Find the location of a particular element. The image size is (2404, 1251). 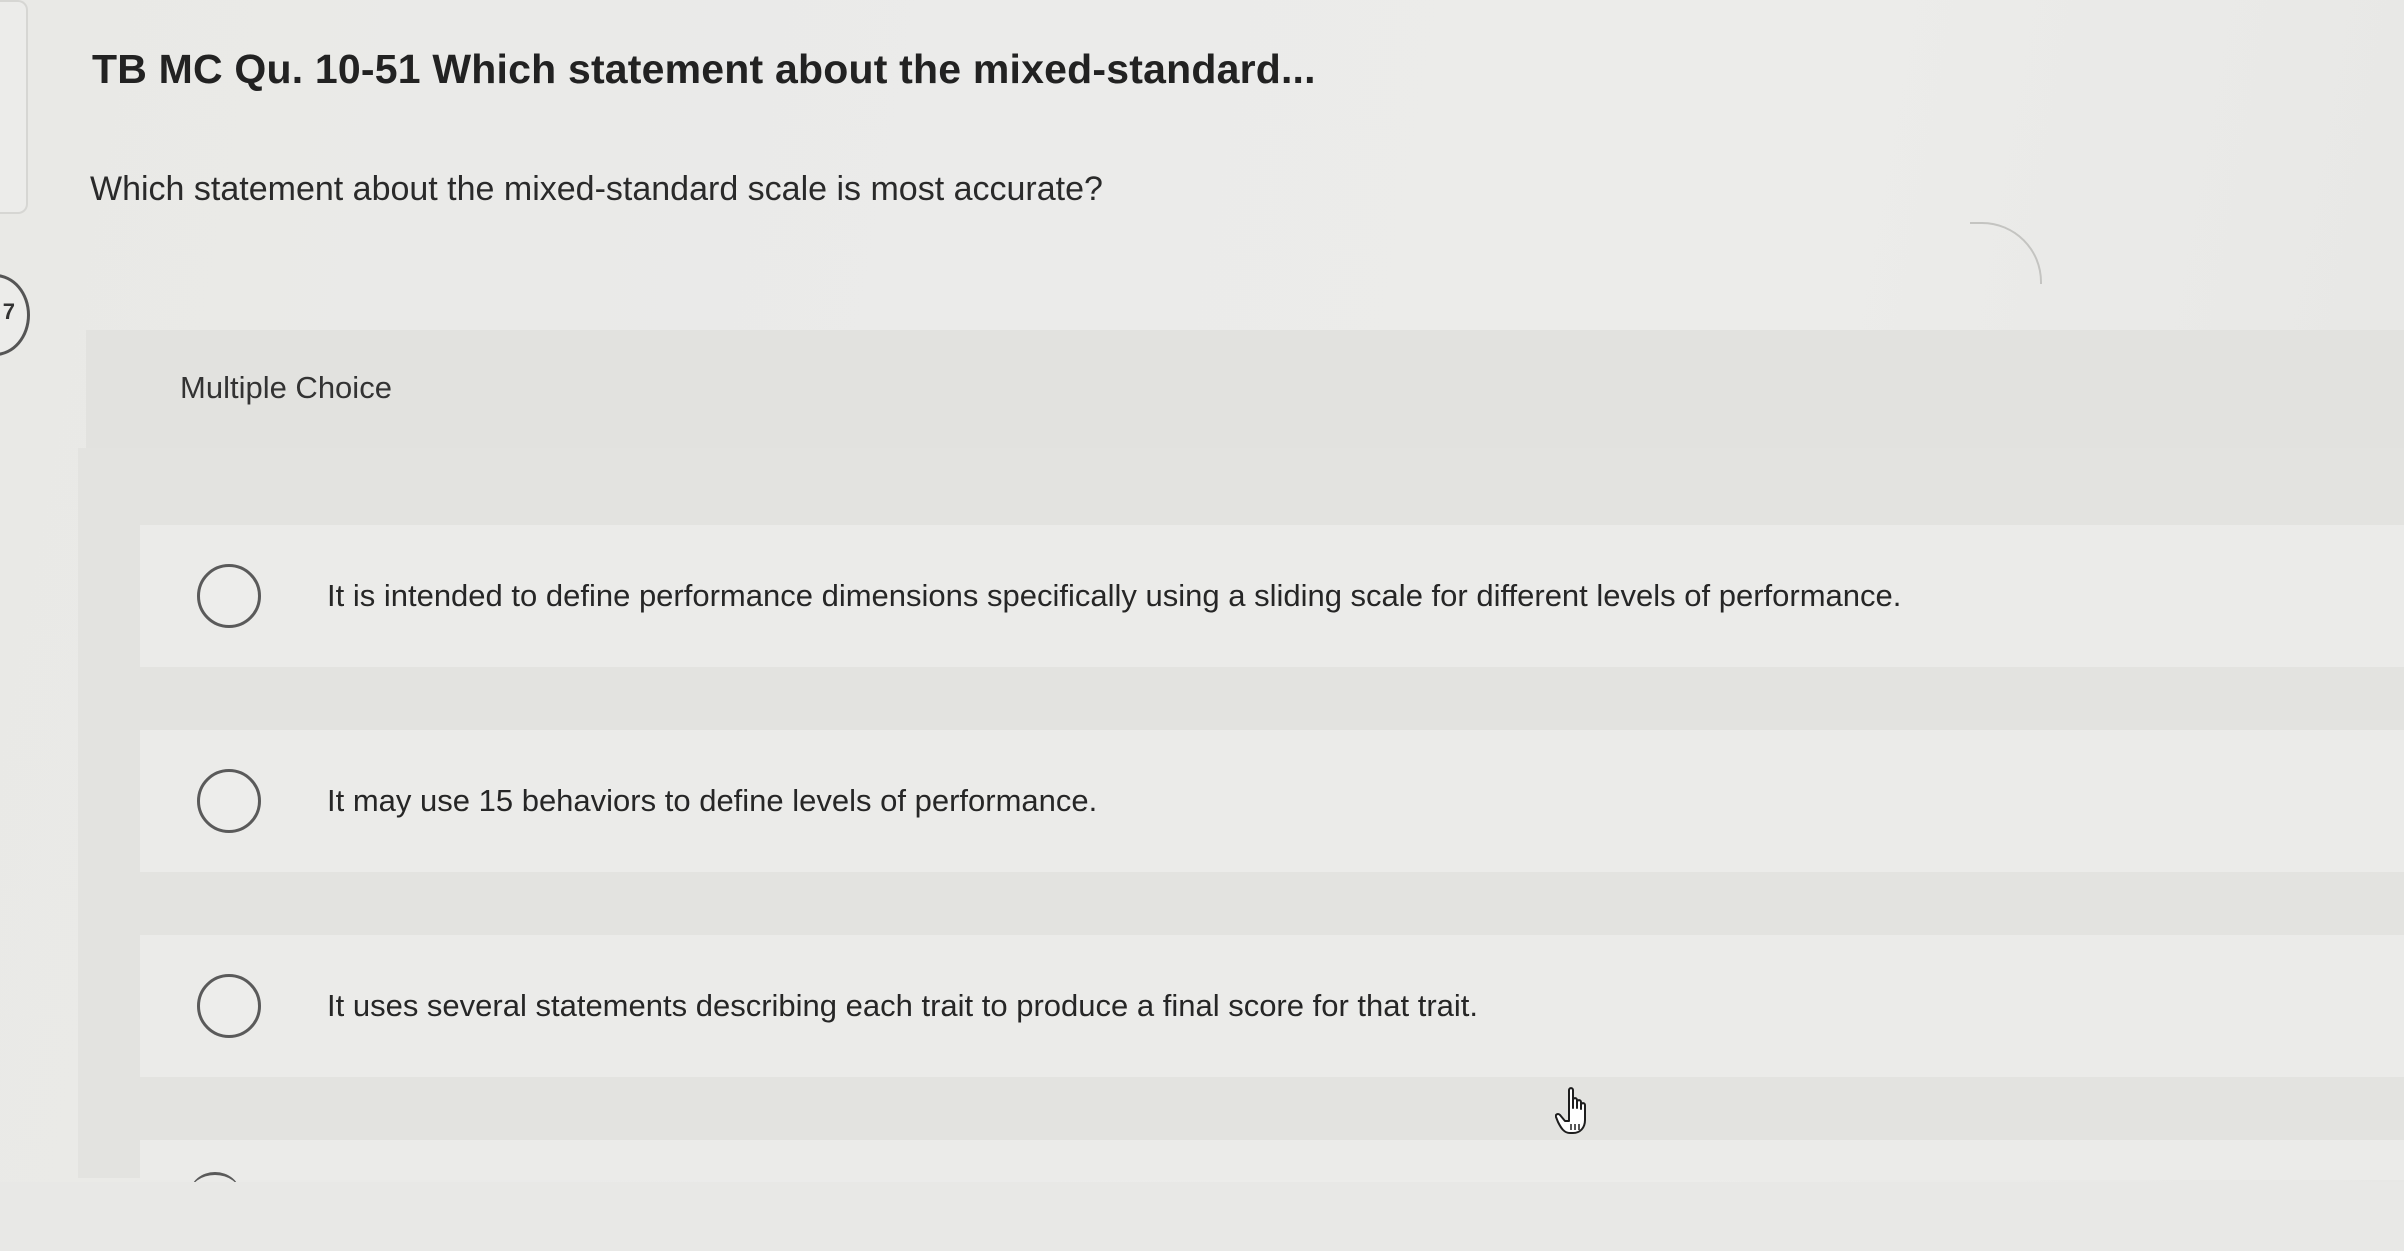

hand-pointer-icon is located at coordinates (1570, 1110).